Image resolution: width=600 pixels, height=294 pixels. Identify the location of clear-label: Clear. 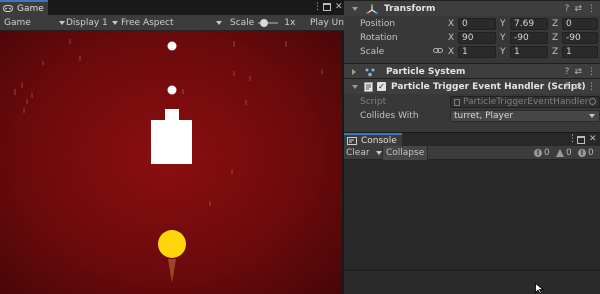
(358, 153).